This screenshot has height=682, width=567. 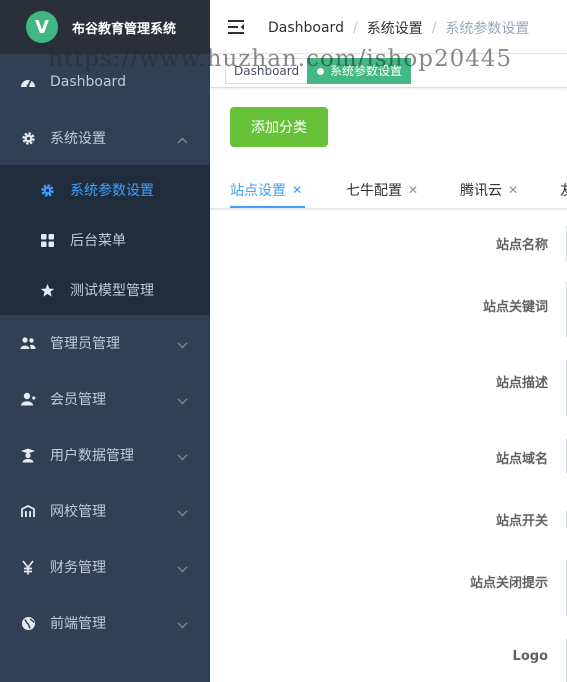 I want to click on sidebar-item-admin-management: 管理员管理, so click(x=105, y=343).